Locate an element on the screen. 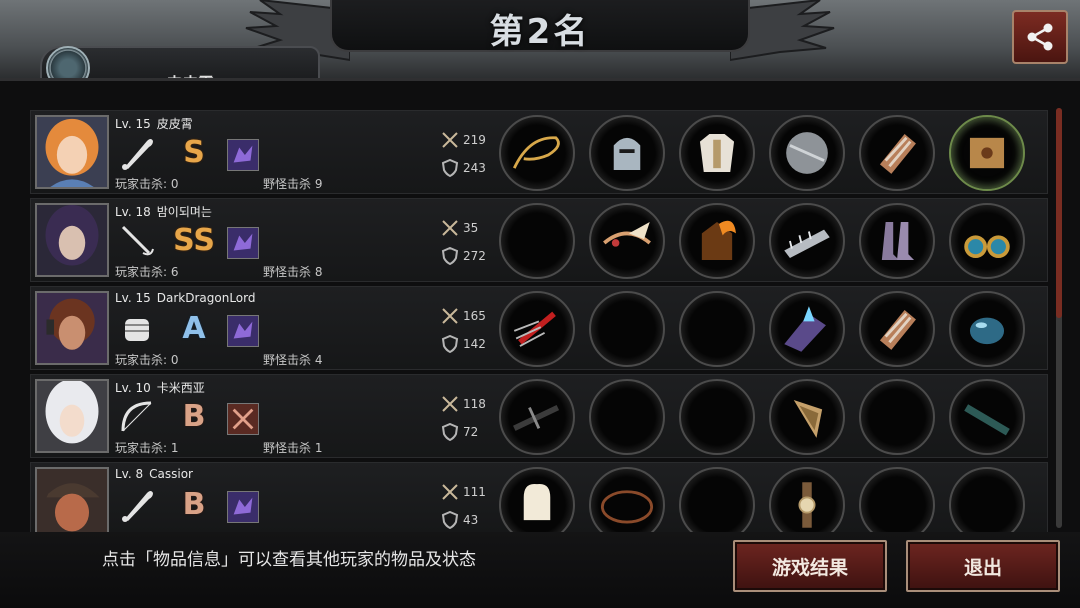 This screenshot has height=608, width=1080. player-row: Lv. 15 皮皮霄 S 玩家击杀: 0 野怪击杀 9 219 243 is located at coordinates (539, 152).